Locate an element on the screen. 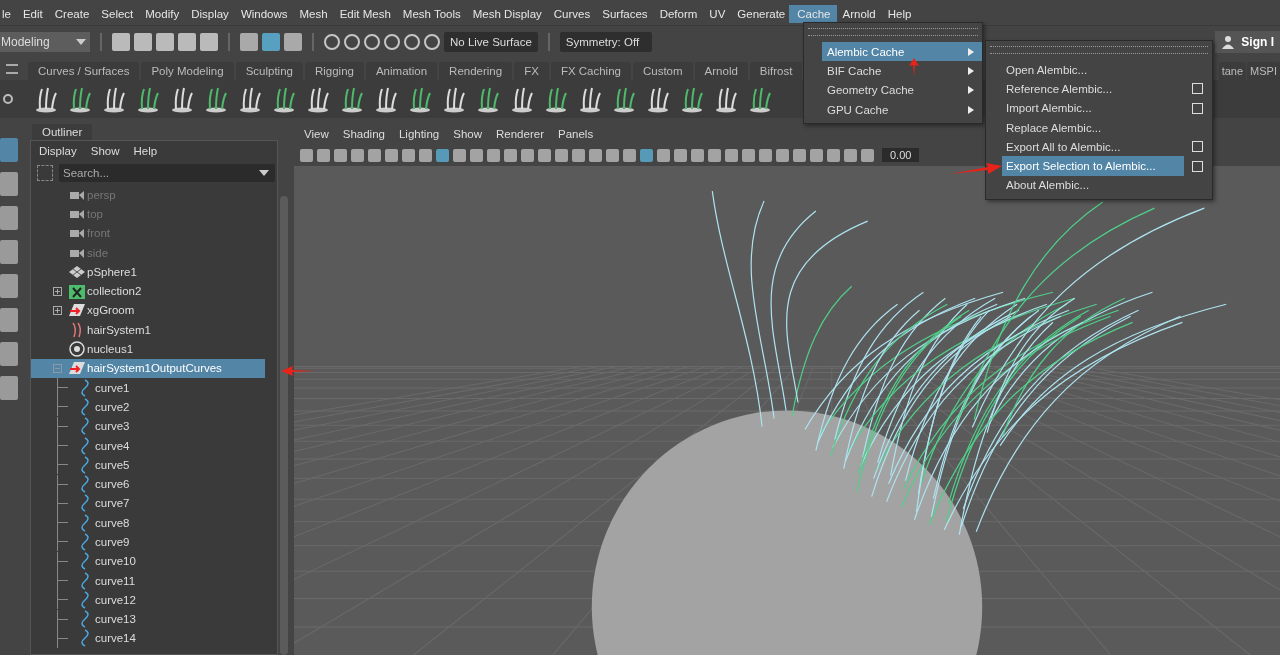 The width and height of the screenshot is (1280, 655). shelf-tab: MSPI is located at coordinates (1263, 71).